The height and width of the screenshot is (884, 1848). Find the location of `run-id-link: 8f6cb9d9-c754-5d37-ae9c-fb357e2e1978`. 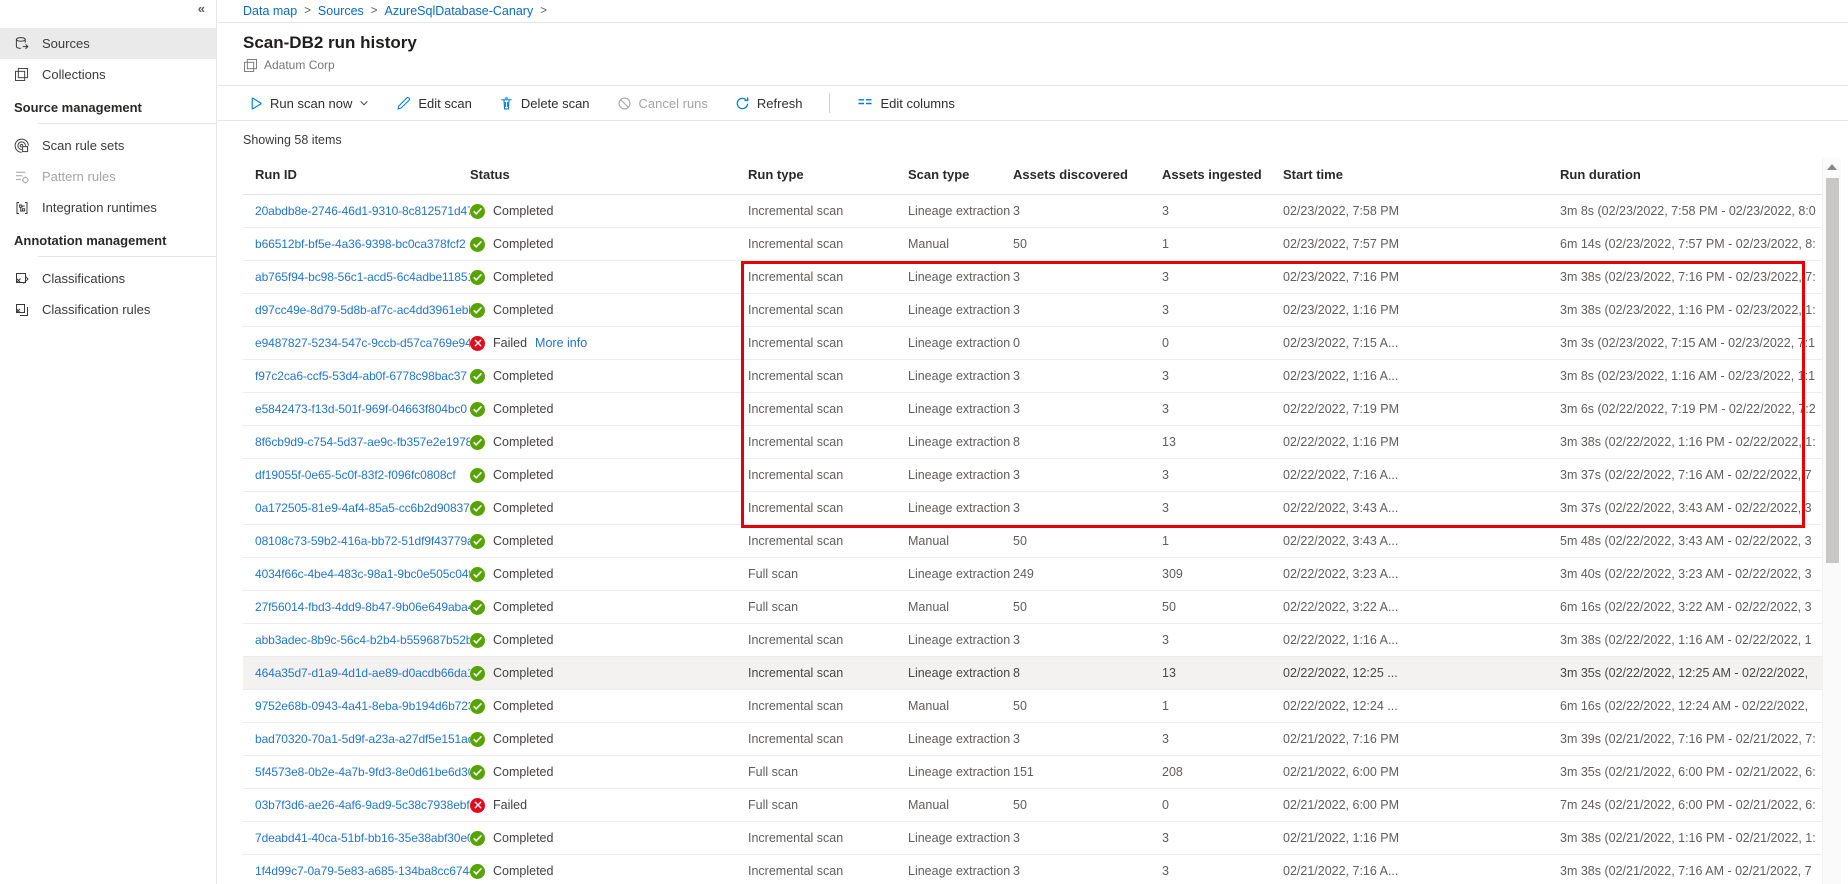

run-id-link: 8f6cb9d9-c754-5d37-ae9c-fb357e2e1978 is located at coordinates (362, 442).